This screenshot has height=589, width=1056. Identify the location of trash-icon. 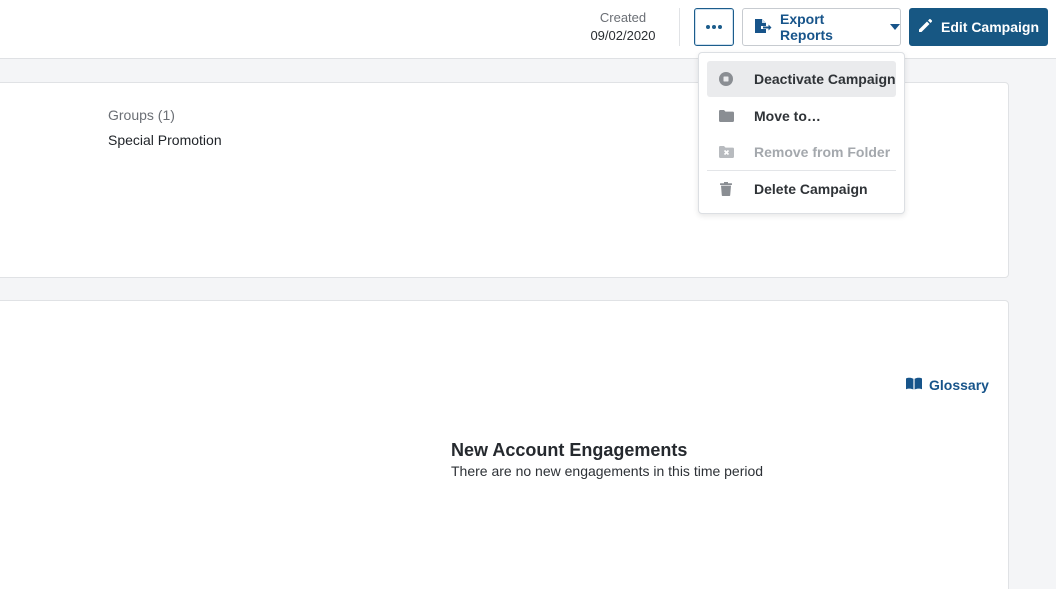
(726, 189).